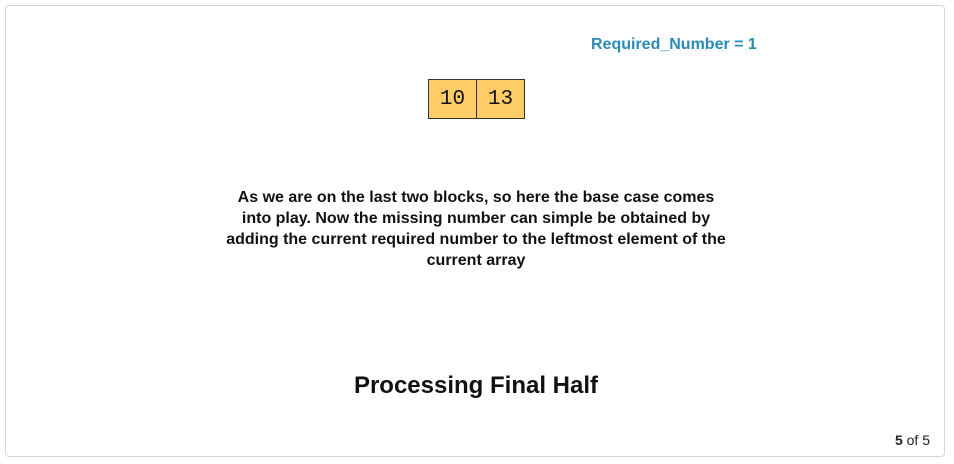  Describe the element at coordinates (674, 44) in the screenshot. I see `required-number-label: Required_Number = 1` at that location.